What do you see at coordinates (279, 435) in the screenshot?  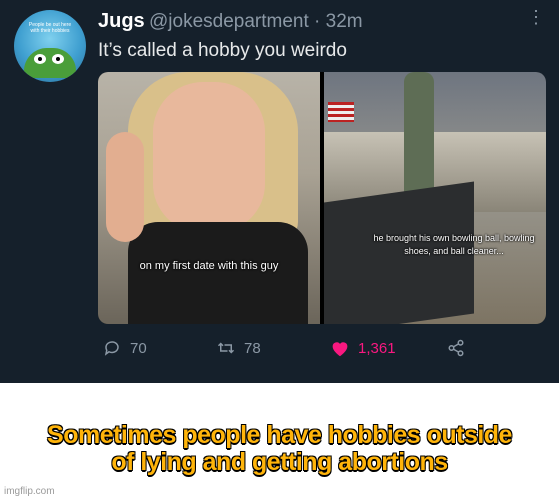 I see `meme-caption-line-1: Sometimes people have hobbies outside` at bounding box center [279, 435].